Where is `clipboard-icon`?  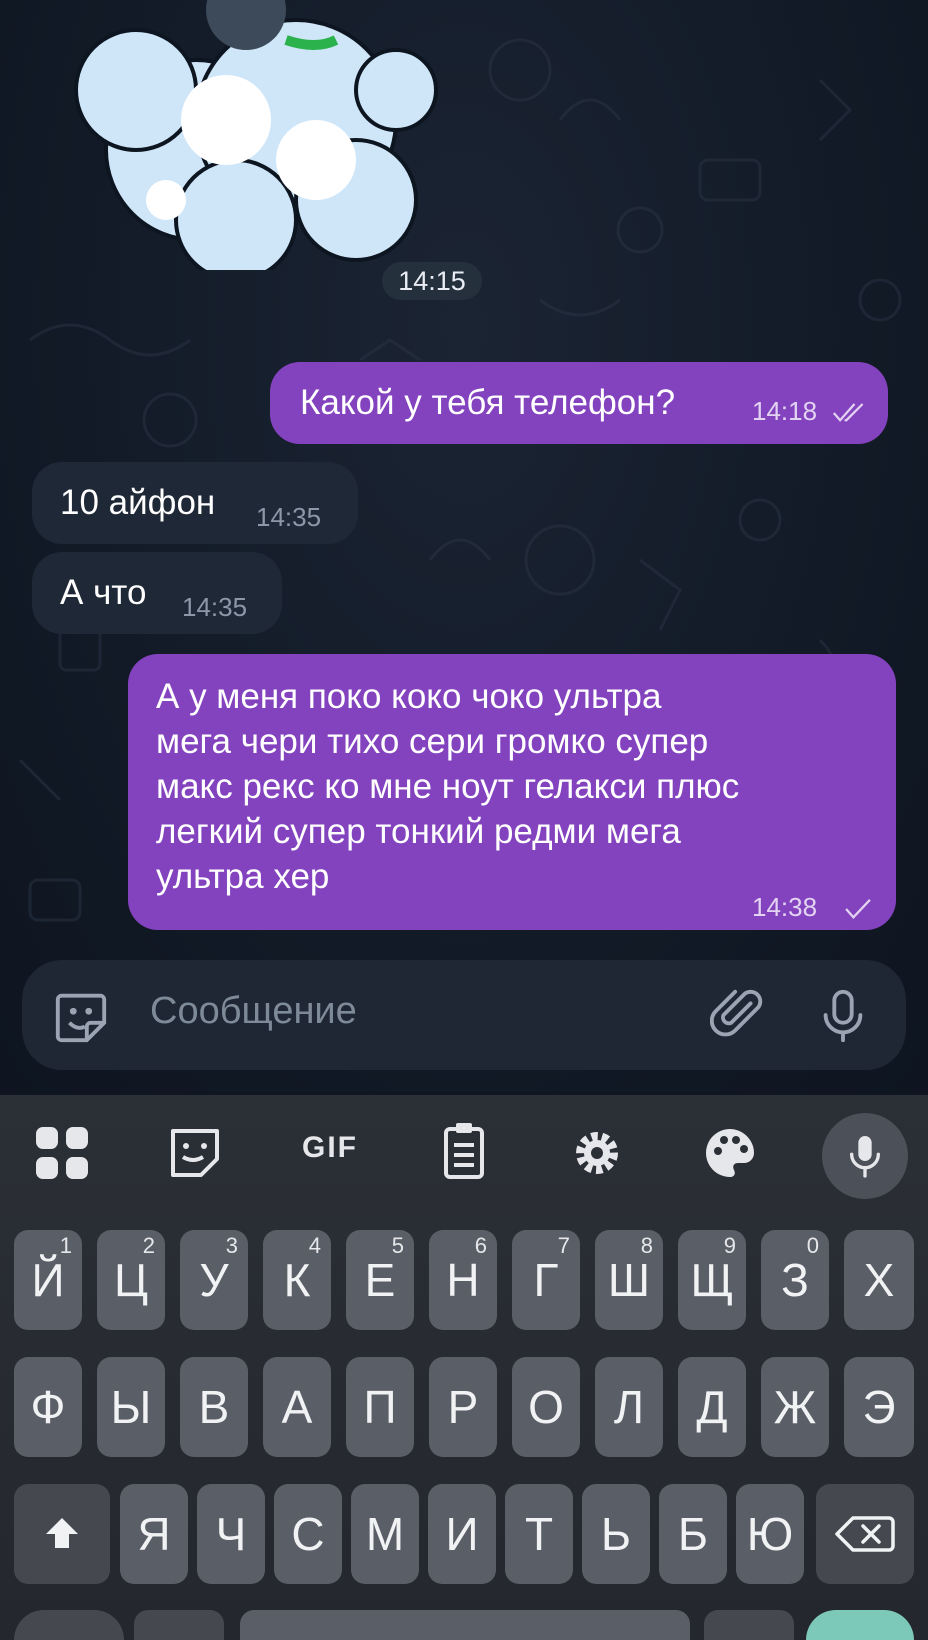
clipboard-icon is located at coordinates (464, 1153).